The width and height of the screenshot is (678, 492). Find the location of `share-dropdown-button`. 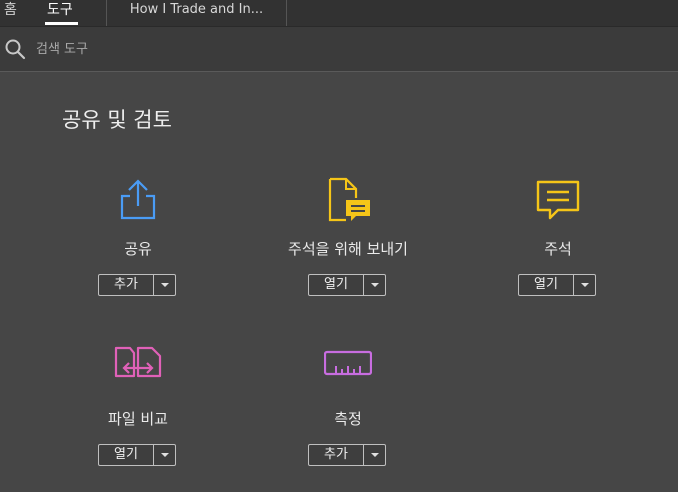

share-dropdown-button is located at coordinates (164, 285).